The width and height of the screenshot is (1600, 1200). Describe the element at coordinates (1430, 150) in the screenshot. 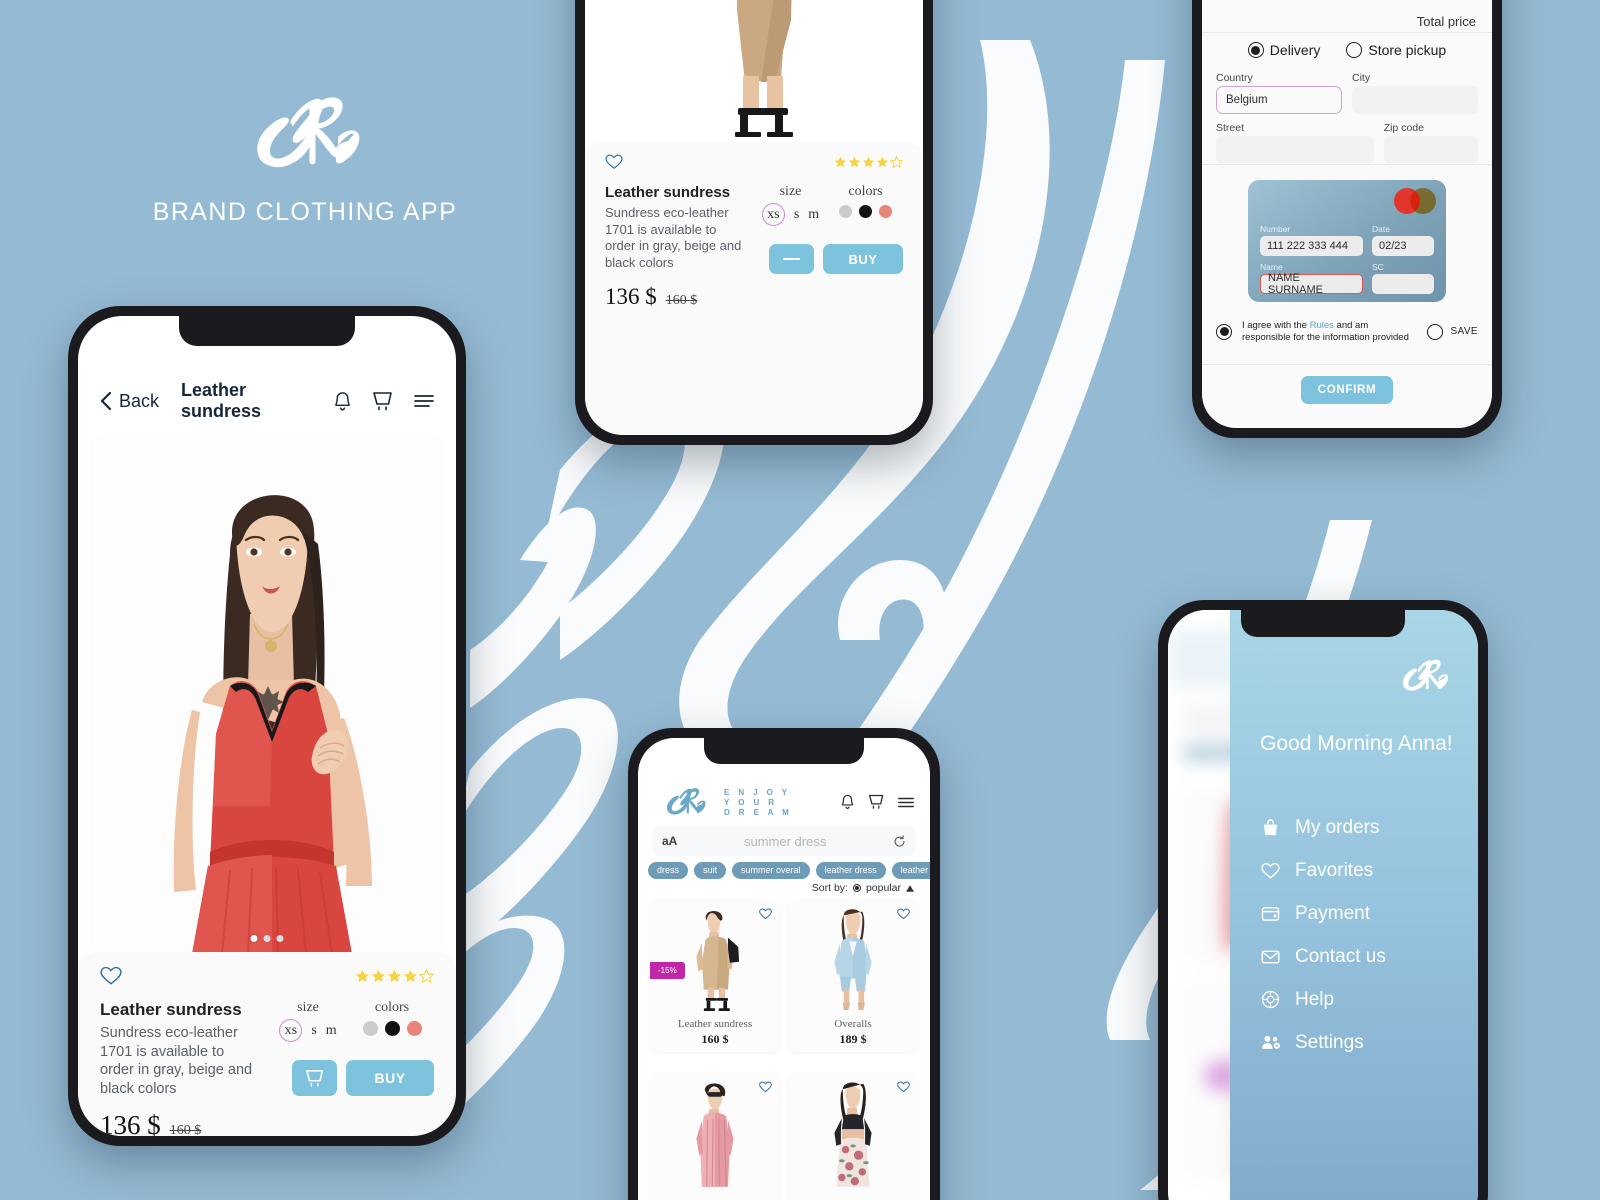

I see `zip-input` at that location.